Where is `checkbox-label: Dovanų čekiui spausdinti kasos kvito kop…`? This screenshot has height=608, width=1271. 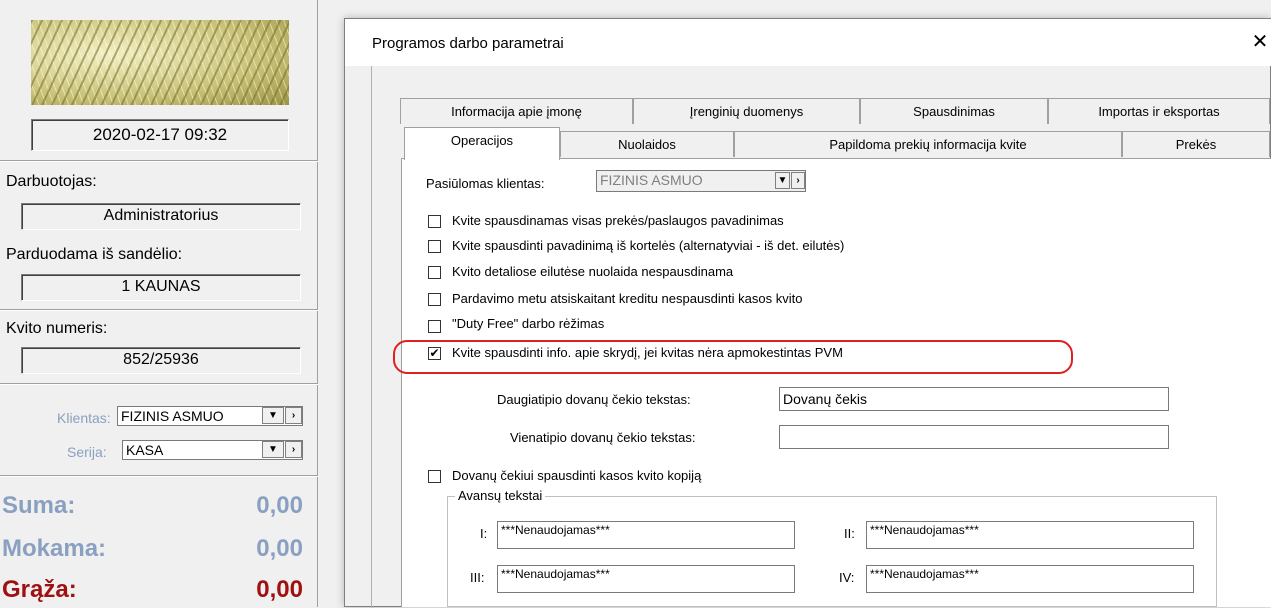 checkbox-label: Dovanų čekiui spausdinti kasos kvito kop… is located at coordinates (577, 475).